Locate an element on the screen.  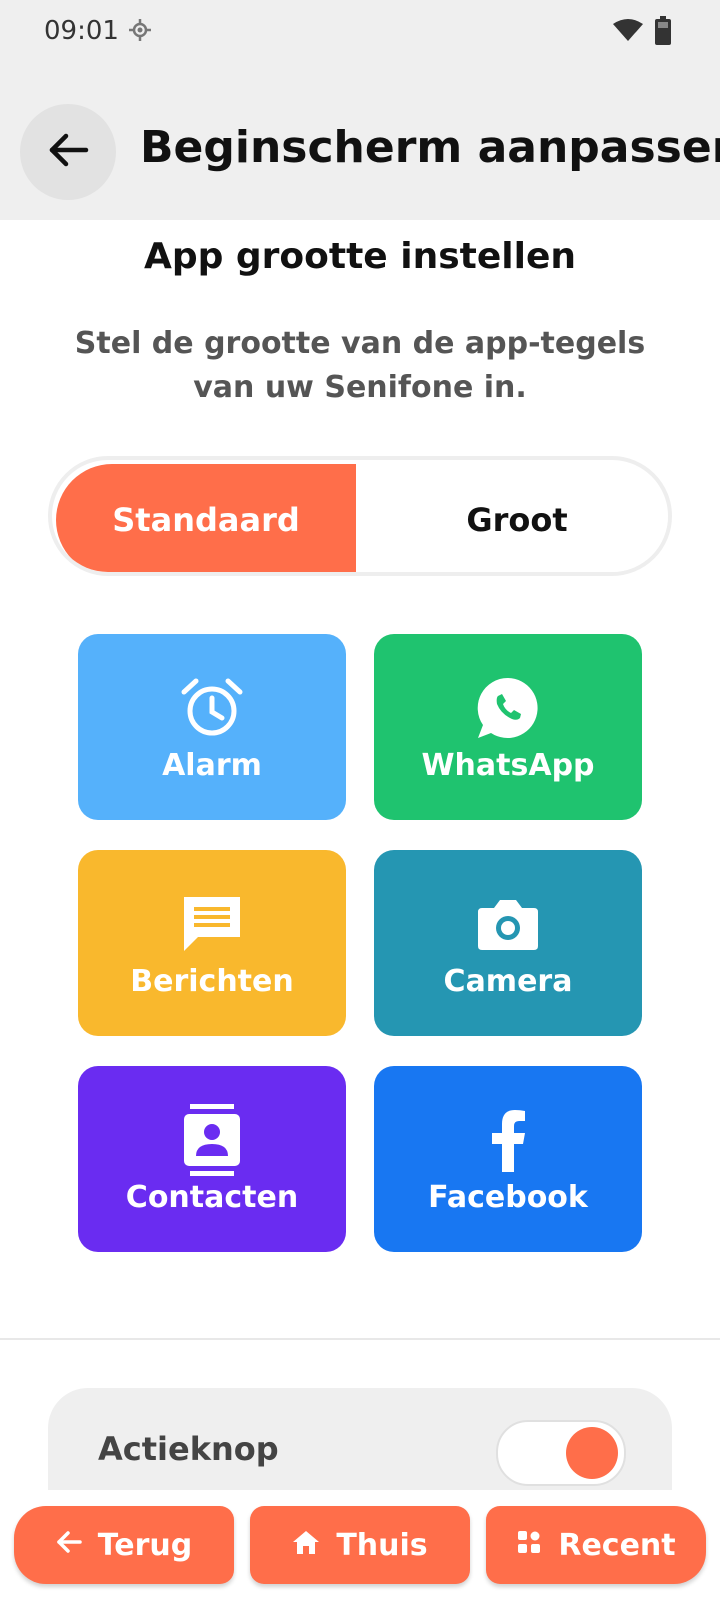
alarm-clock-icon is located at coordinates (212, 708).